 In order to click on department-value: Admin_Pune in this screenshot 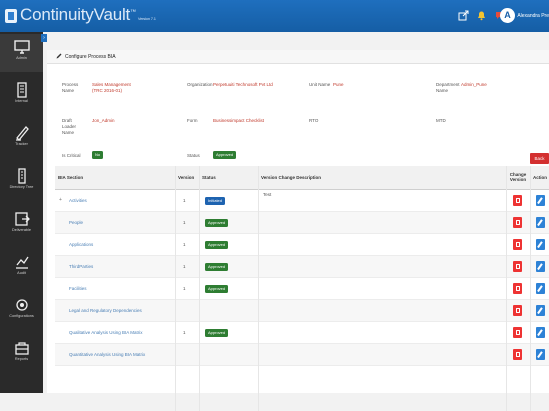, I will do `click(474, 84)`.